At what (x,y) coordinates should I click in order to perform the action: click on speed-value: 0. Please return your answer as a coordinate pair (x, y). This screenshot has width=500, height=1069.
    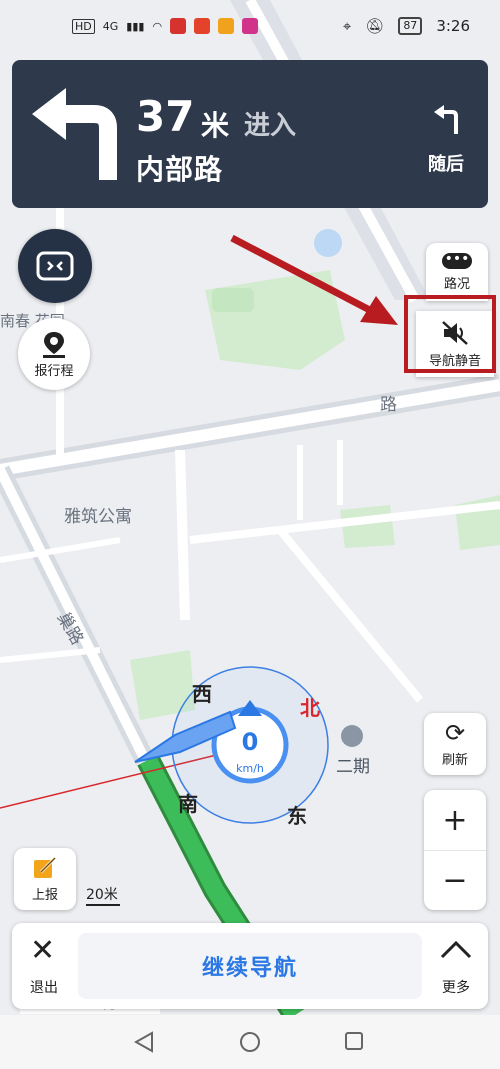
    Looking at the image, I should click on (250, 742).